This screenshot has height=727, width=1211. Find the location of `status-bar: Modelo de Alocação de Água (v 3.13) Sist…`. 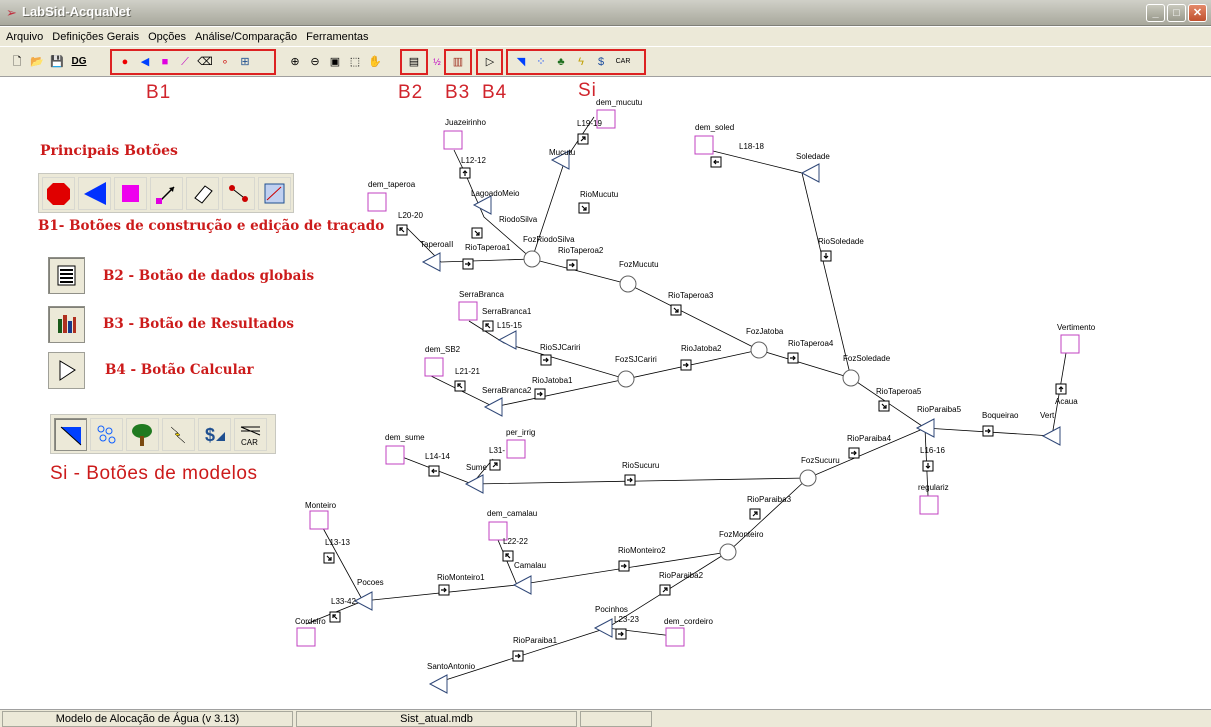

status-bar: Modelo de Alocação de Água (v 3.13) Sist… is located at coordinates (605, 718).